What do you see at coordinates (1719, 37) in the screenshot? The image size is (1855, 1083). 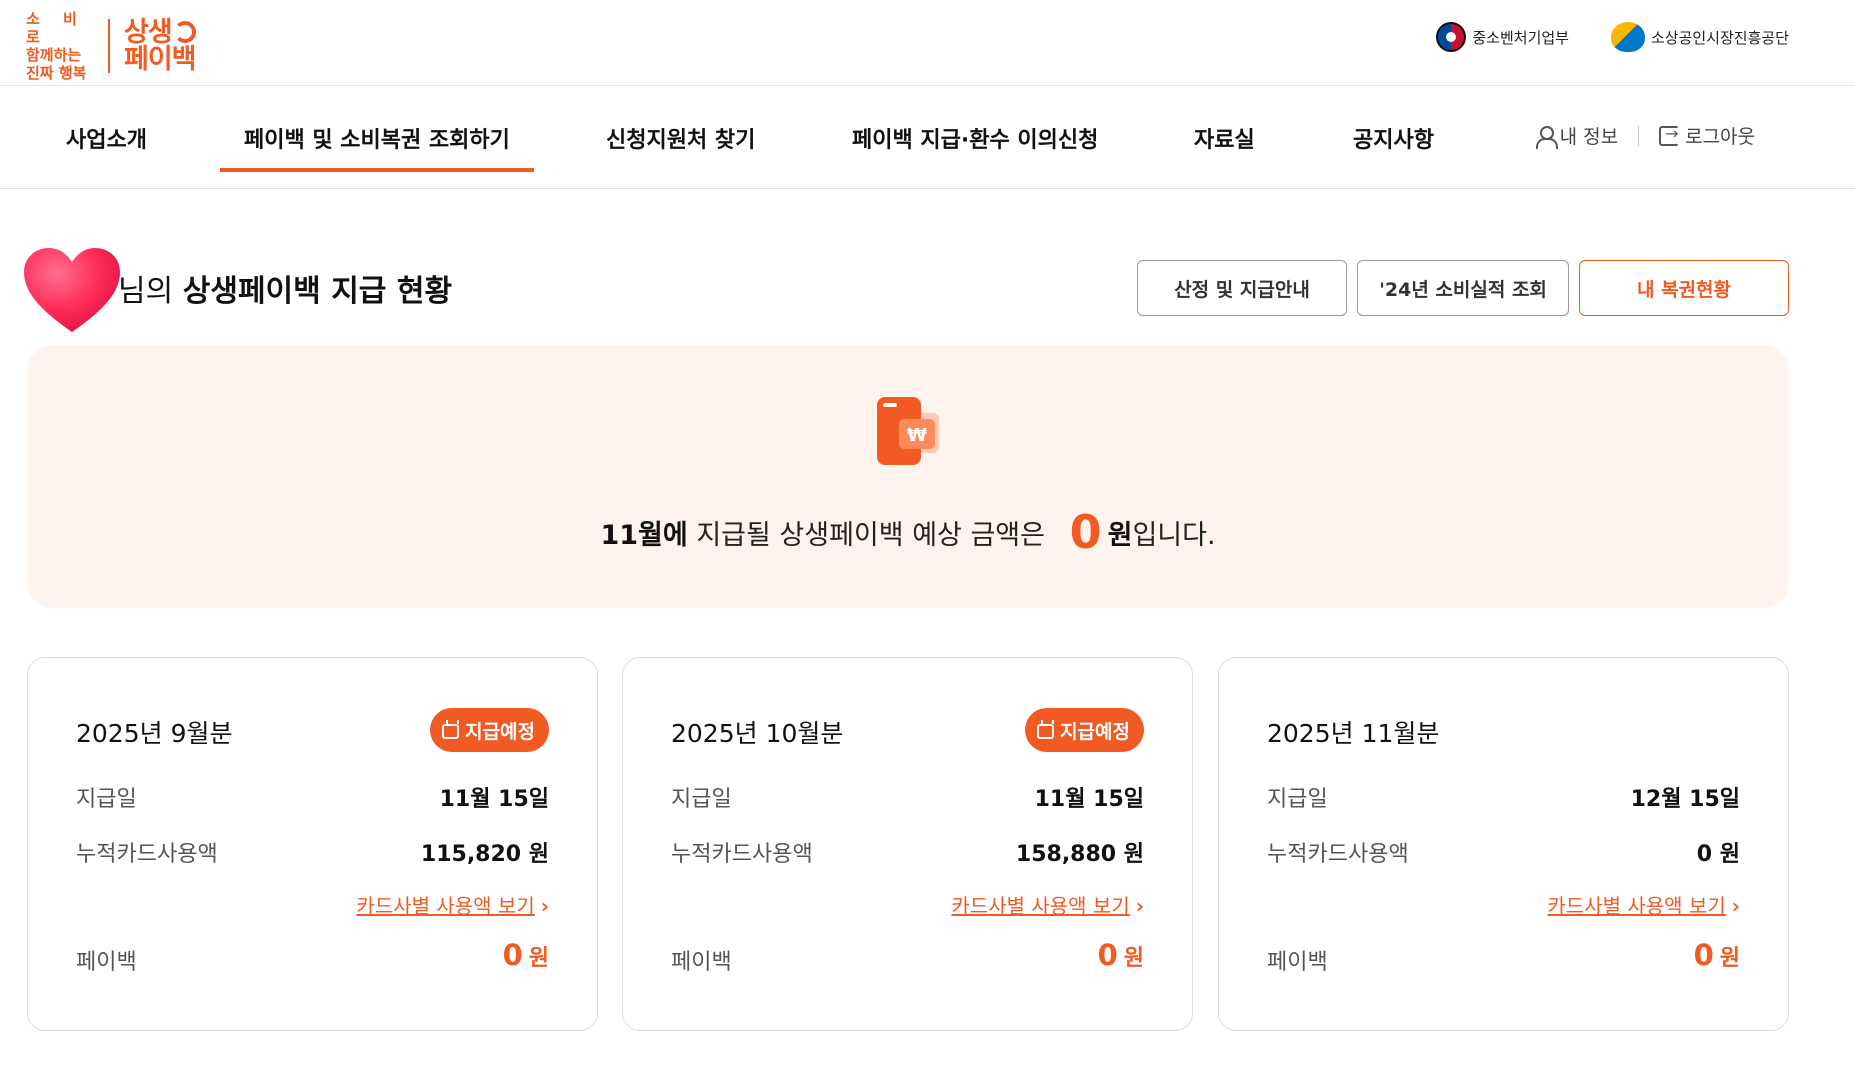 I see `org-semas-label: 소상공인시장진흥공단` at bounding box center [1719, 37].